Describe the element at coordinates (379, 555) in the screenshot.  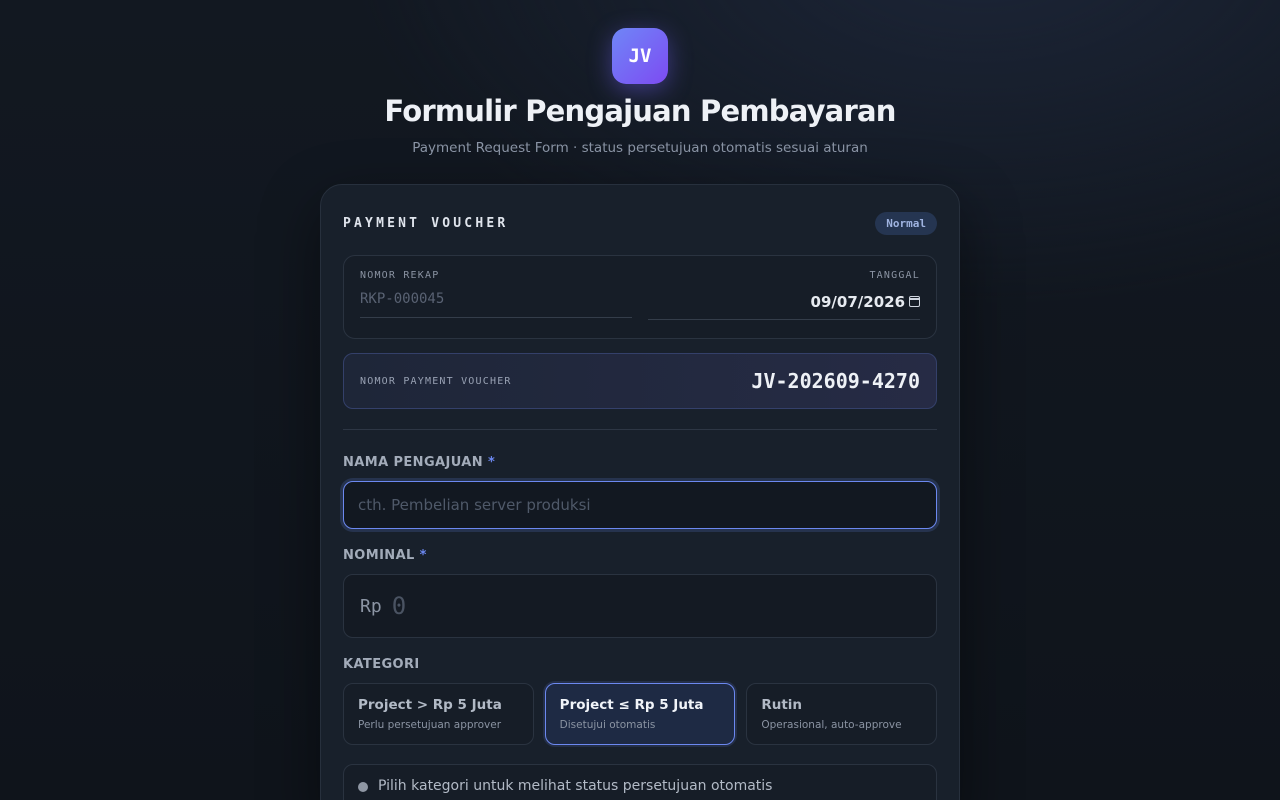
I see `nominal-label-text: NOMINAL` at that location.